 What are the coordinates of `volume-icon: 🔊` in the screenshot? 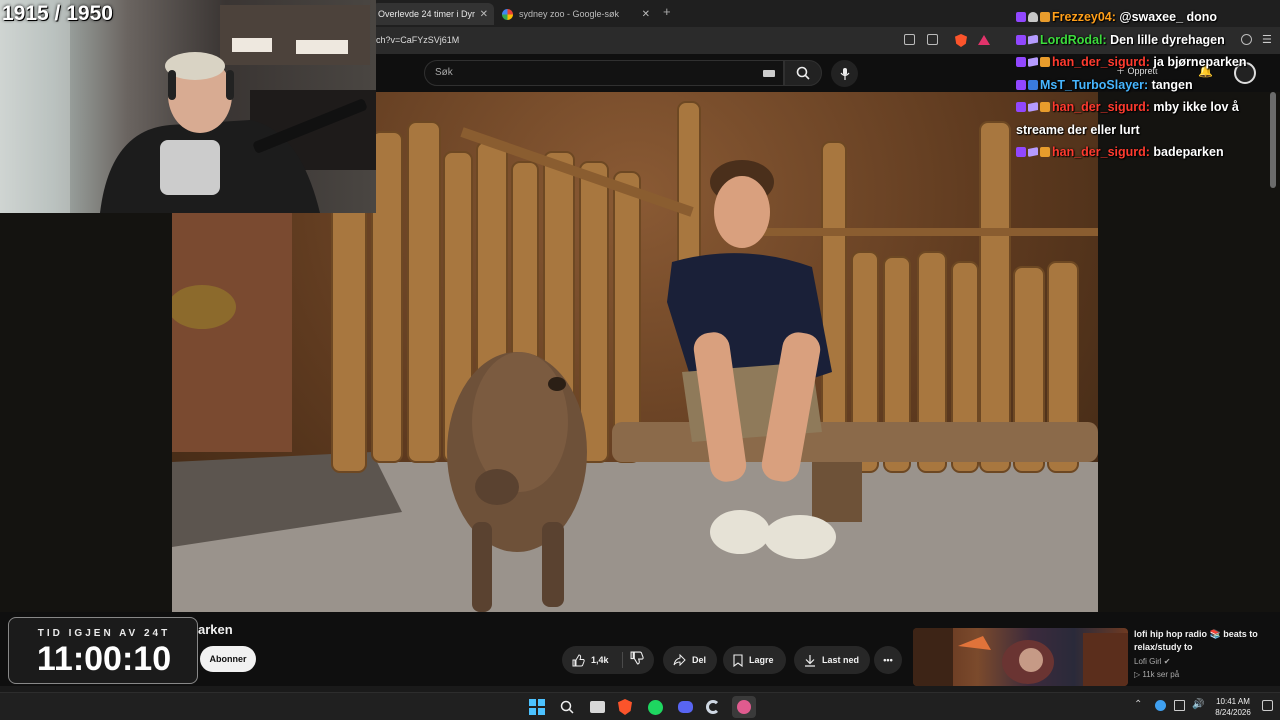 It's located at (1198, 704).